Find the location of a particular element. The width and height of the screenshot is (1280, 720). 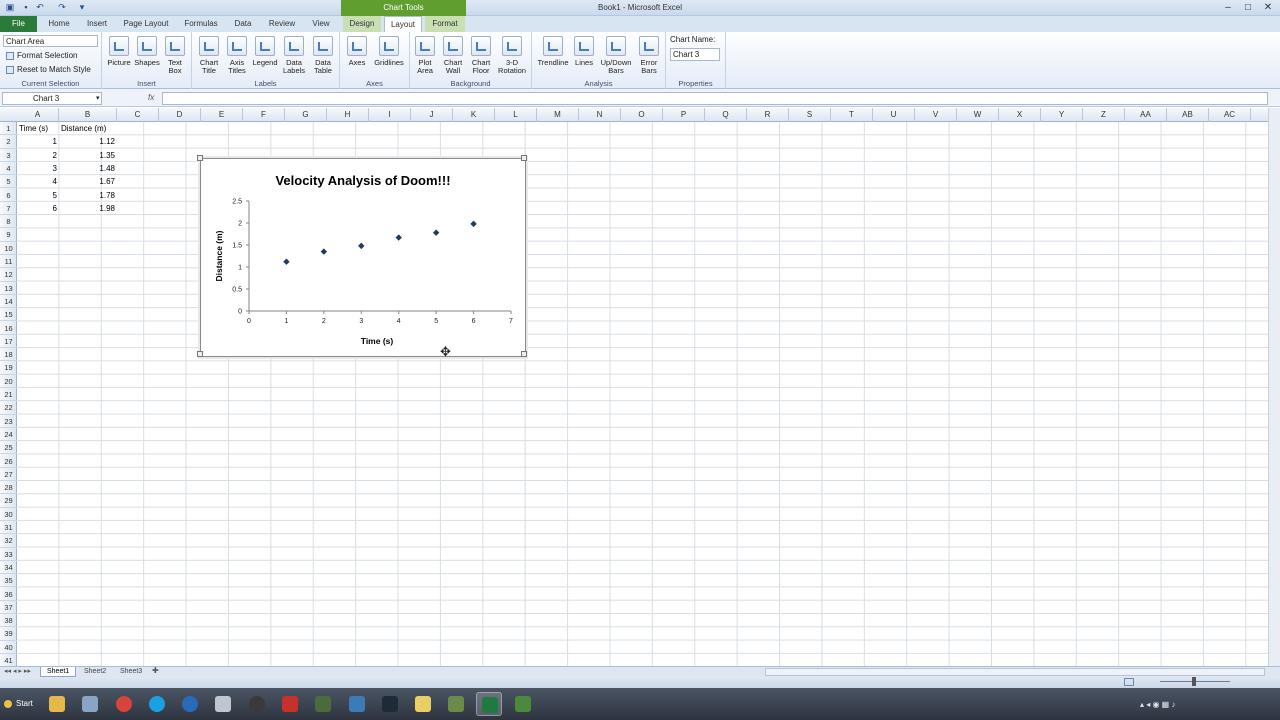

insert-sheet-icon: ✚ is located at coordinates (155, 670).